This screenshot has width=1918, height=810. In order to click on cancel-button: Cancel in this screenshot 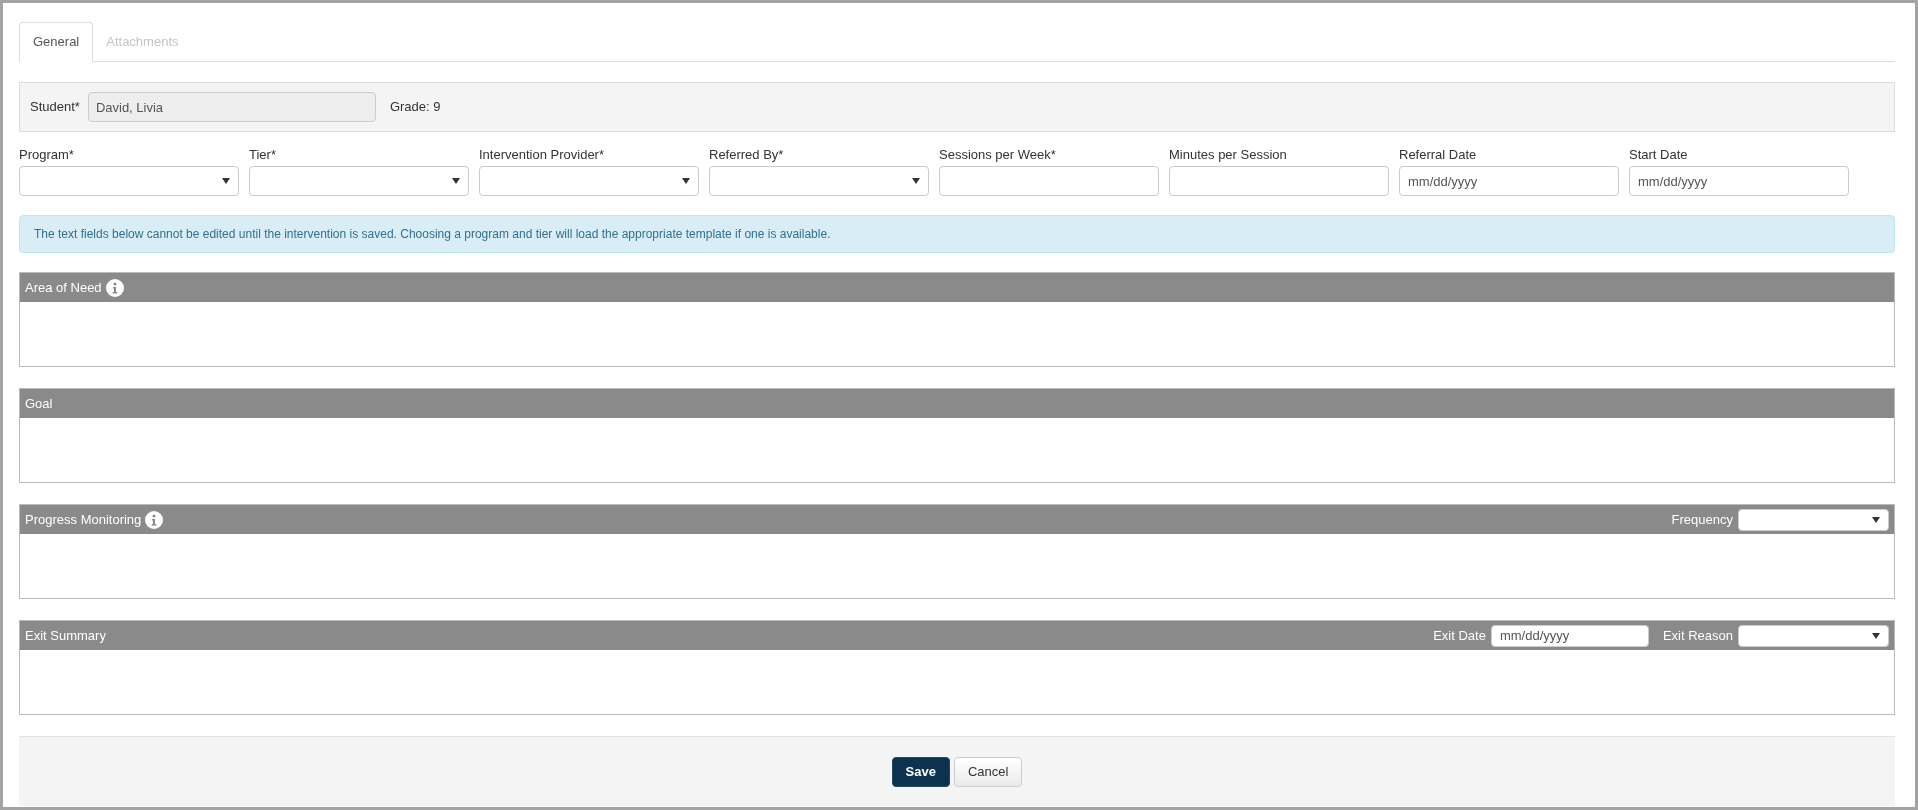, I will do `click(988, 771)`.